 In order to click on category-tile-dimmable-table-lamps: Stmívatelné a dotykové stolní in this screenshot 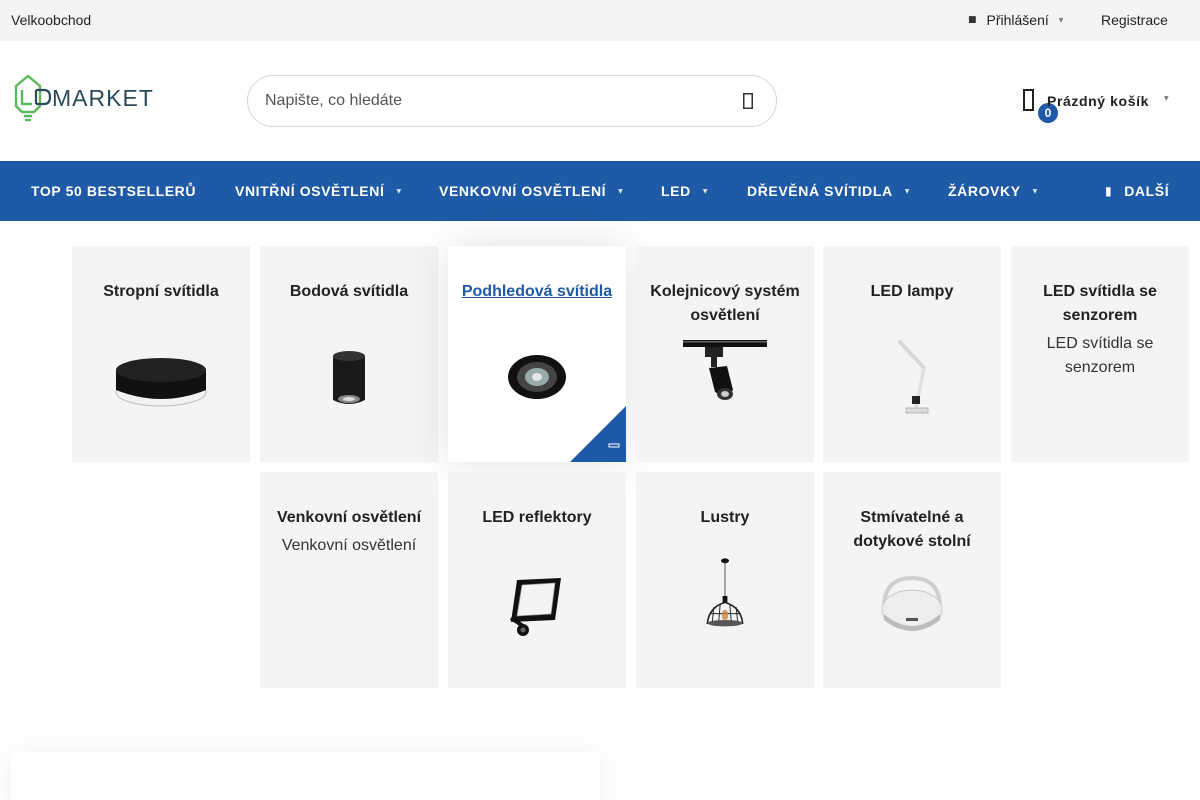, I will do `click(912, 580)`.